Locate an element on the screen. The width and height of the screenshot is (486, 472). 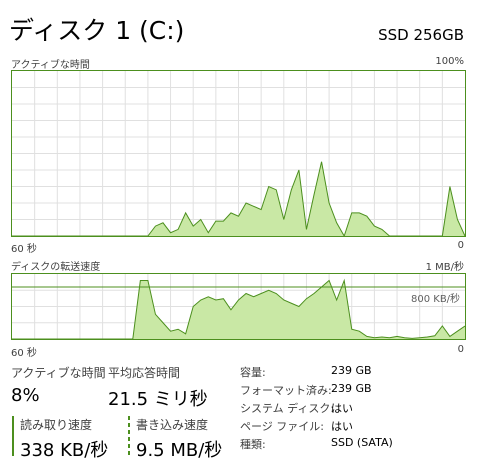
avg-response-value: 21.5 ミリ秒 is located at coordinates (158, 399).